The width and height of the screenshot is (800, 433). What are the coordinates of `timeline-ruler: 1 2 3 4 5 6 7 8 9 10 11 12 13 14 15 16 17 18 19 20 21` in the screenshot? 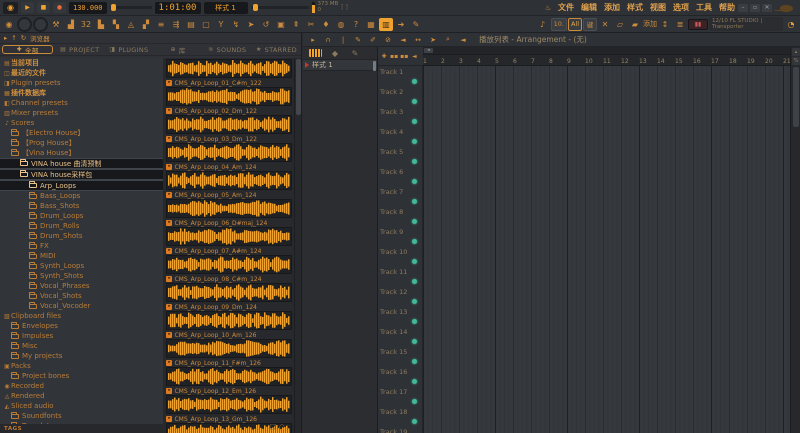 It's located at (606, 60).